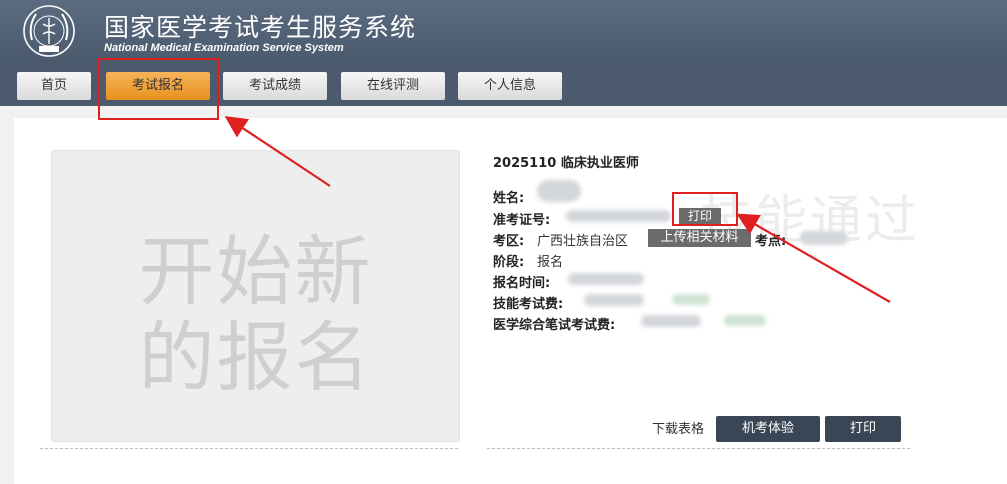 This screenshot has width=1007, height=484. What do you see at coordinates (522, 220) in the screenshot?
I see `ticket-number-label: 准考证号:` at bounding box center [522, 220].